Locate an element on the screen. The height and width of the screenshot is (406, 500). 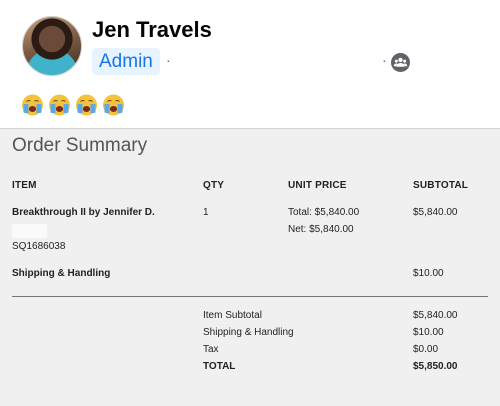
column-header-subtotal: SUBTOTAL is located at coordinates (441, 185).